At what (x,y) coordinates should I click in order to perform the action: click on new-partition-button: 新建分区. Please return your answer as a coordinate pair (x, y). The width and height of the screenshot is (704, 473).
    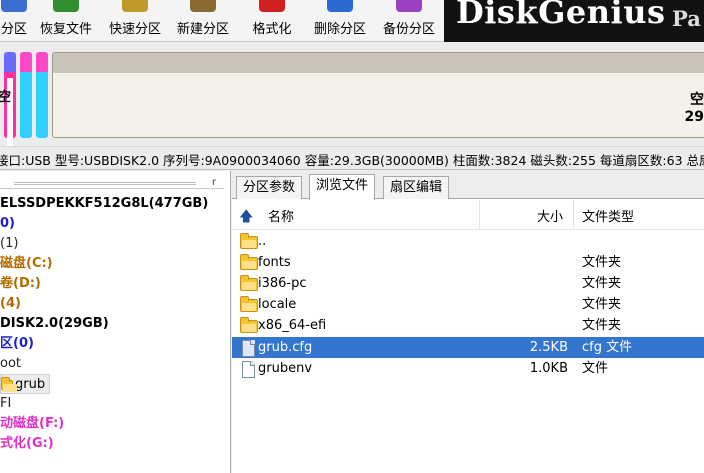
    Looking at the image, I should click on (203, 21).